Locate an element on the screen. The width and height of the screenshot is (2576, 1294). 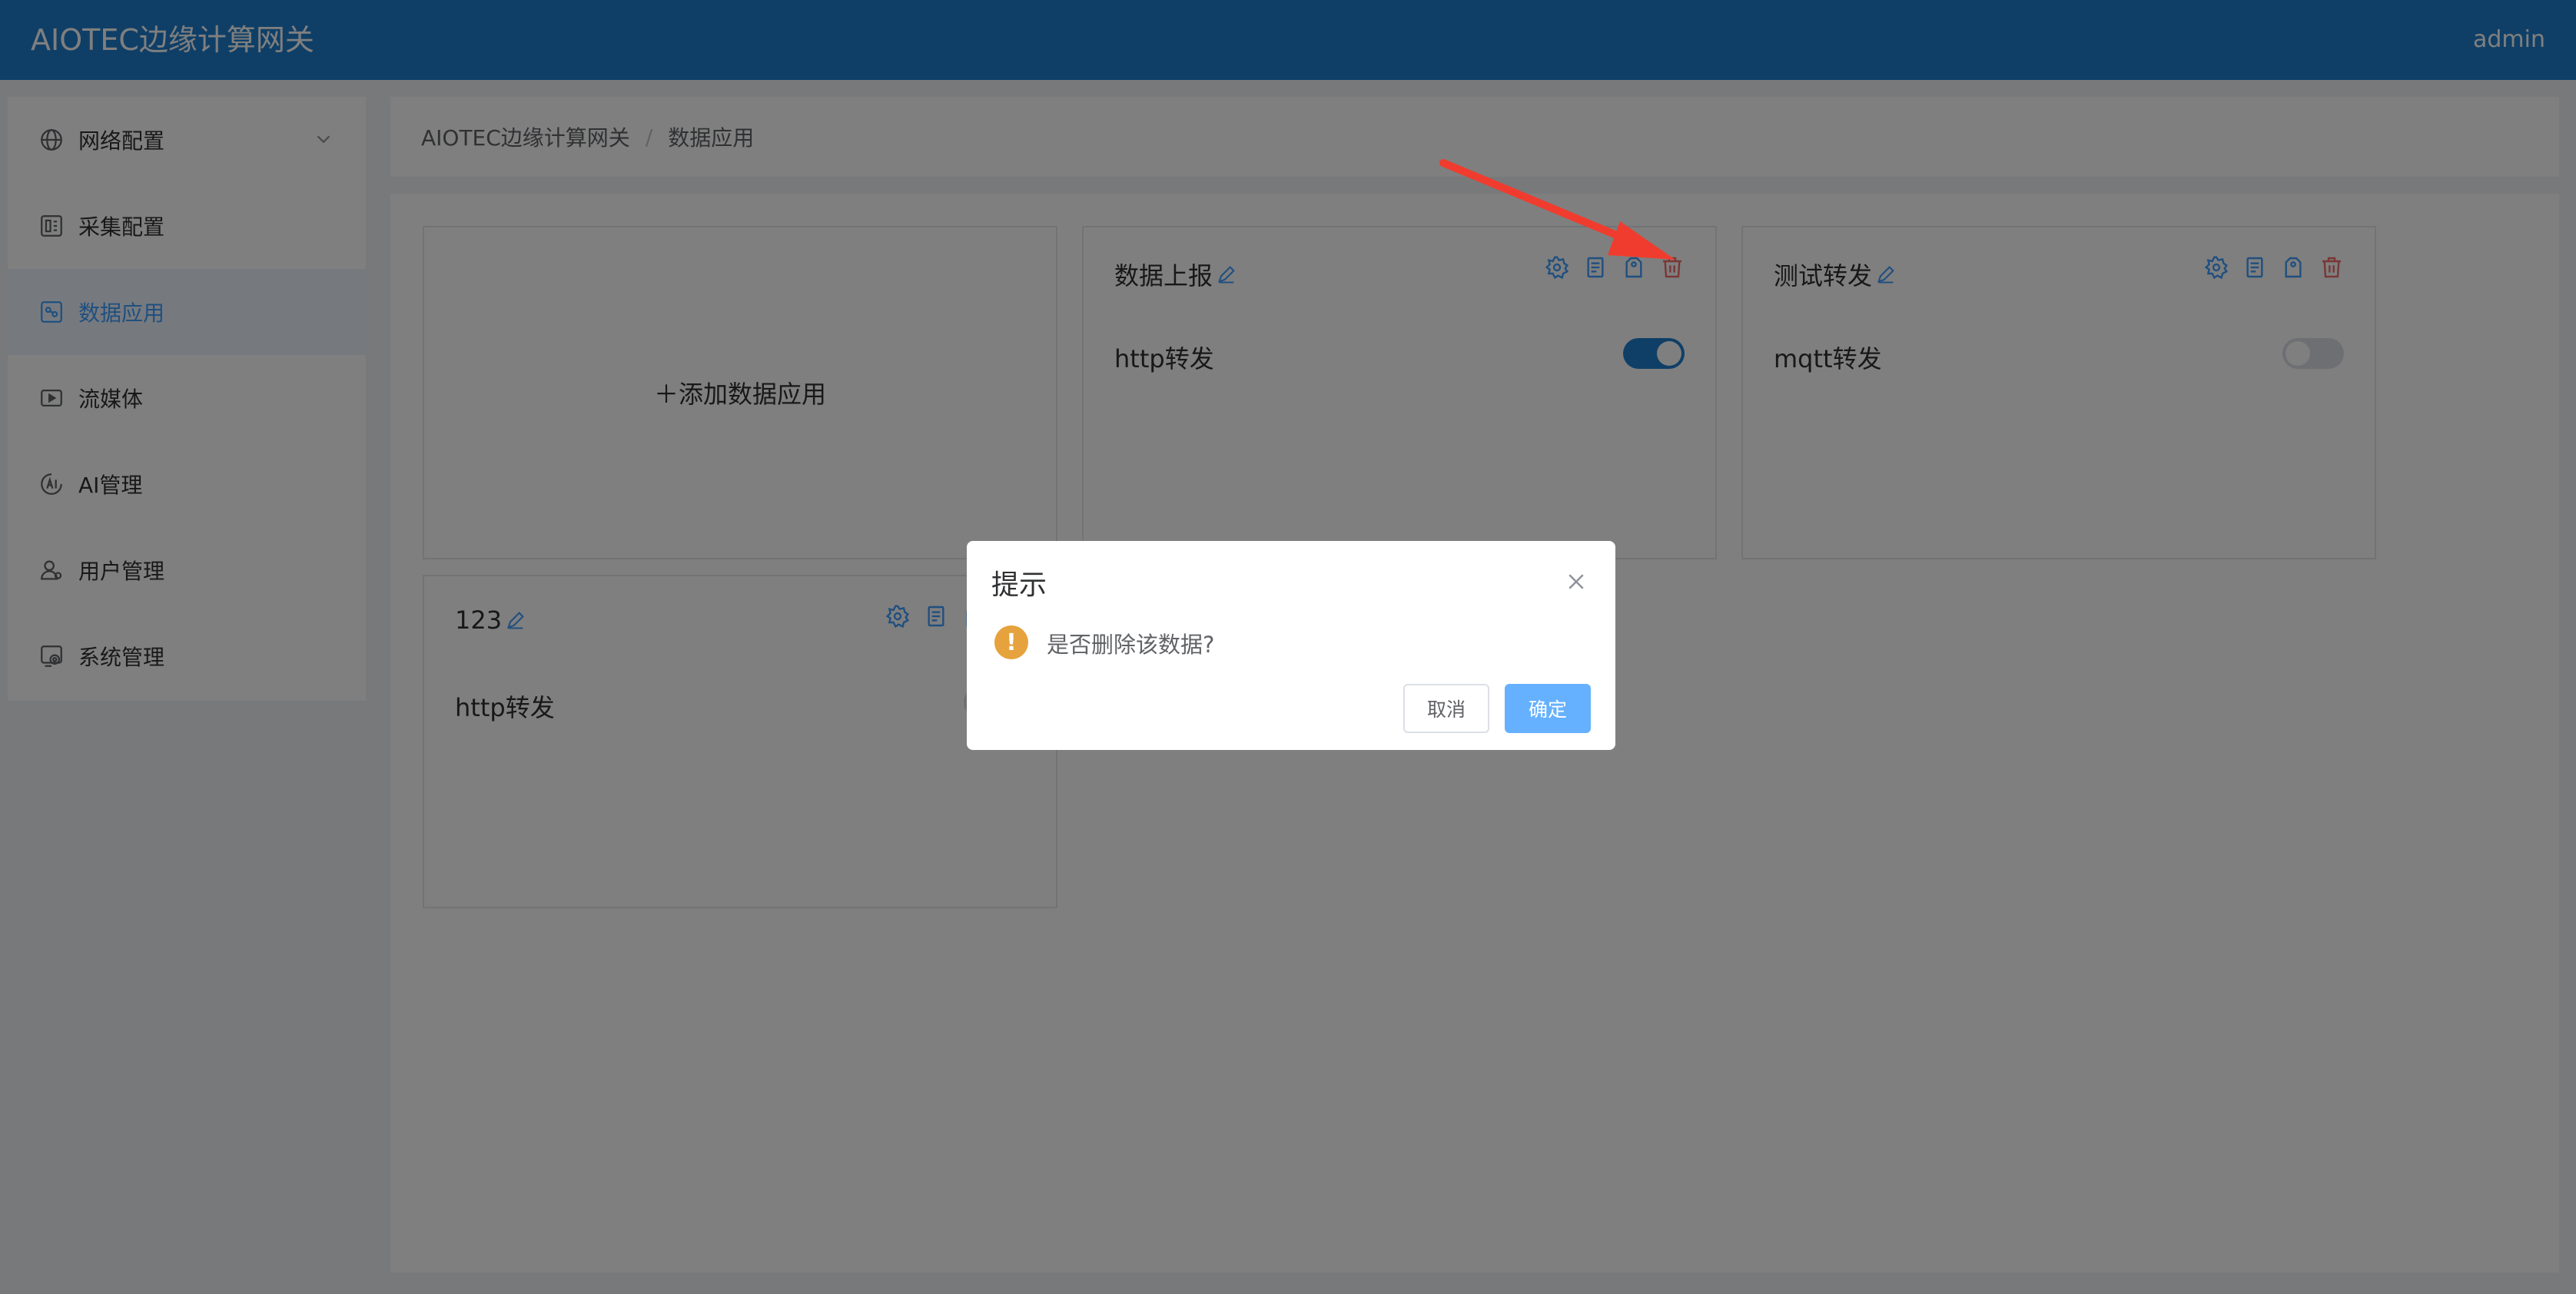
confirm-dialog: 提示 ! 是否删除该数据? 取消 确定 is located at coordinates (1291, 645).